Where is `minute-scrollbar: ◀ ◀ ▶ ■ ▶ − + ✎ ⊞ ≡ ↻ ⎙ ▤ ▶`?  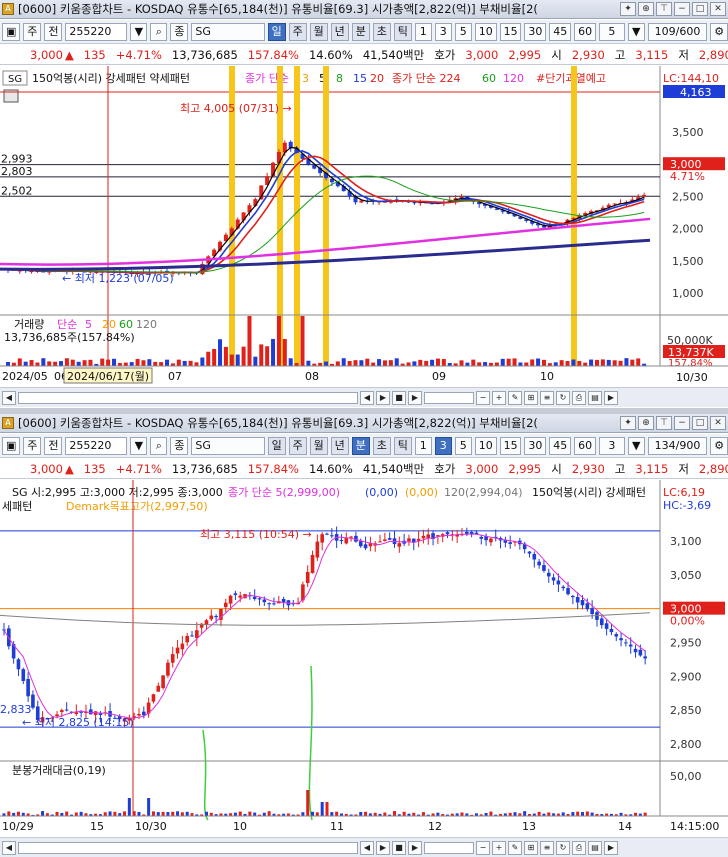
minute-scrollbar: ◀ ◀ ▶ ■ ▶ − + ✎ ⊞ ≡ ↻ ⎙ ▤ ▶ is located at coordinates (364, 847).